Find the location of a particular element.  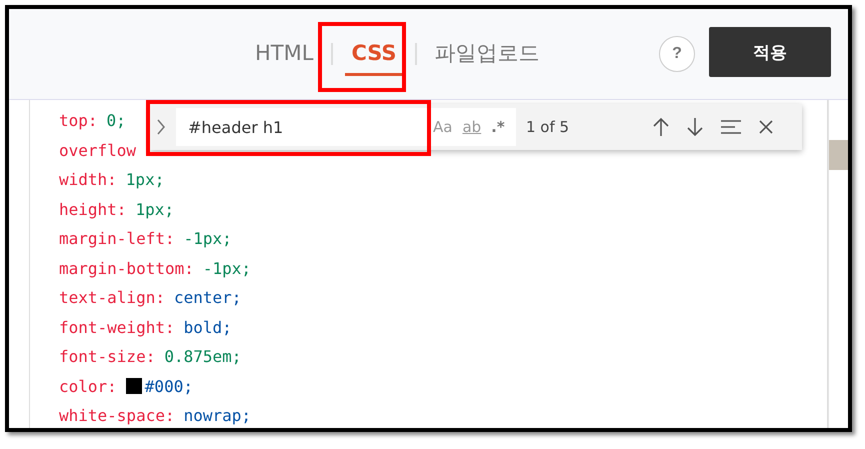

arrow-down-icon is located at coordinates (695, 127).